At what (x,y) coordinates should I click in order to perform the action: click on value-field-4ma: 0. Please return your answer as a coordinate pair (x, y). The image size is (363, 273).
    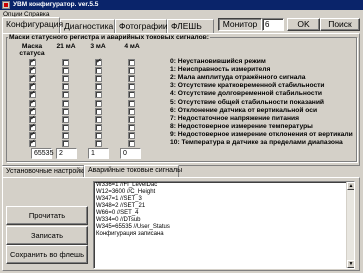
    Looking at the image, I should click on (130, 153).